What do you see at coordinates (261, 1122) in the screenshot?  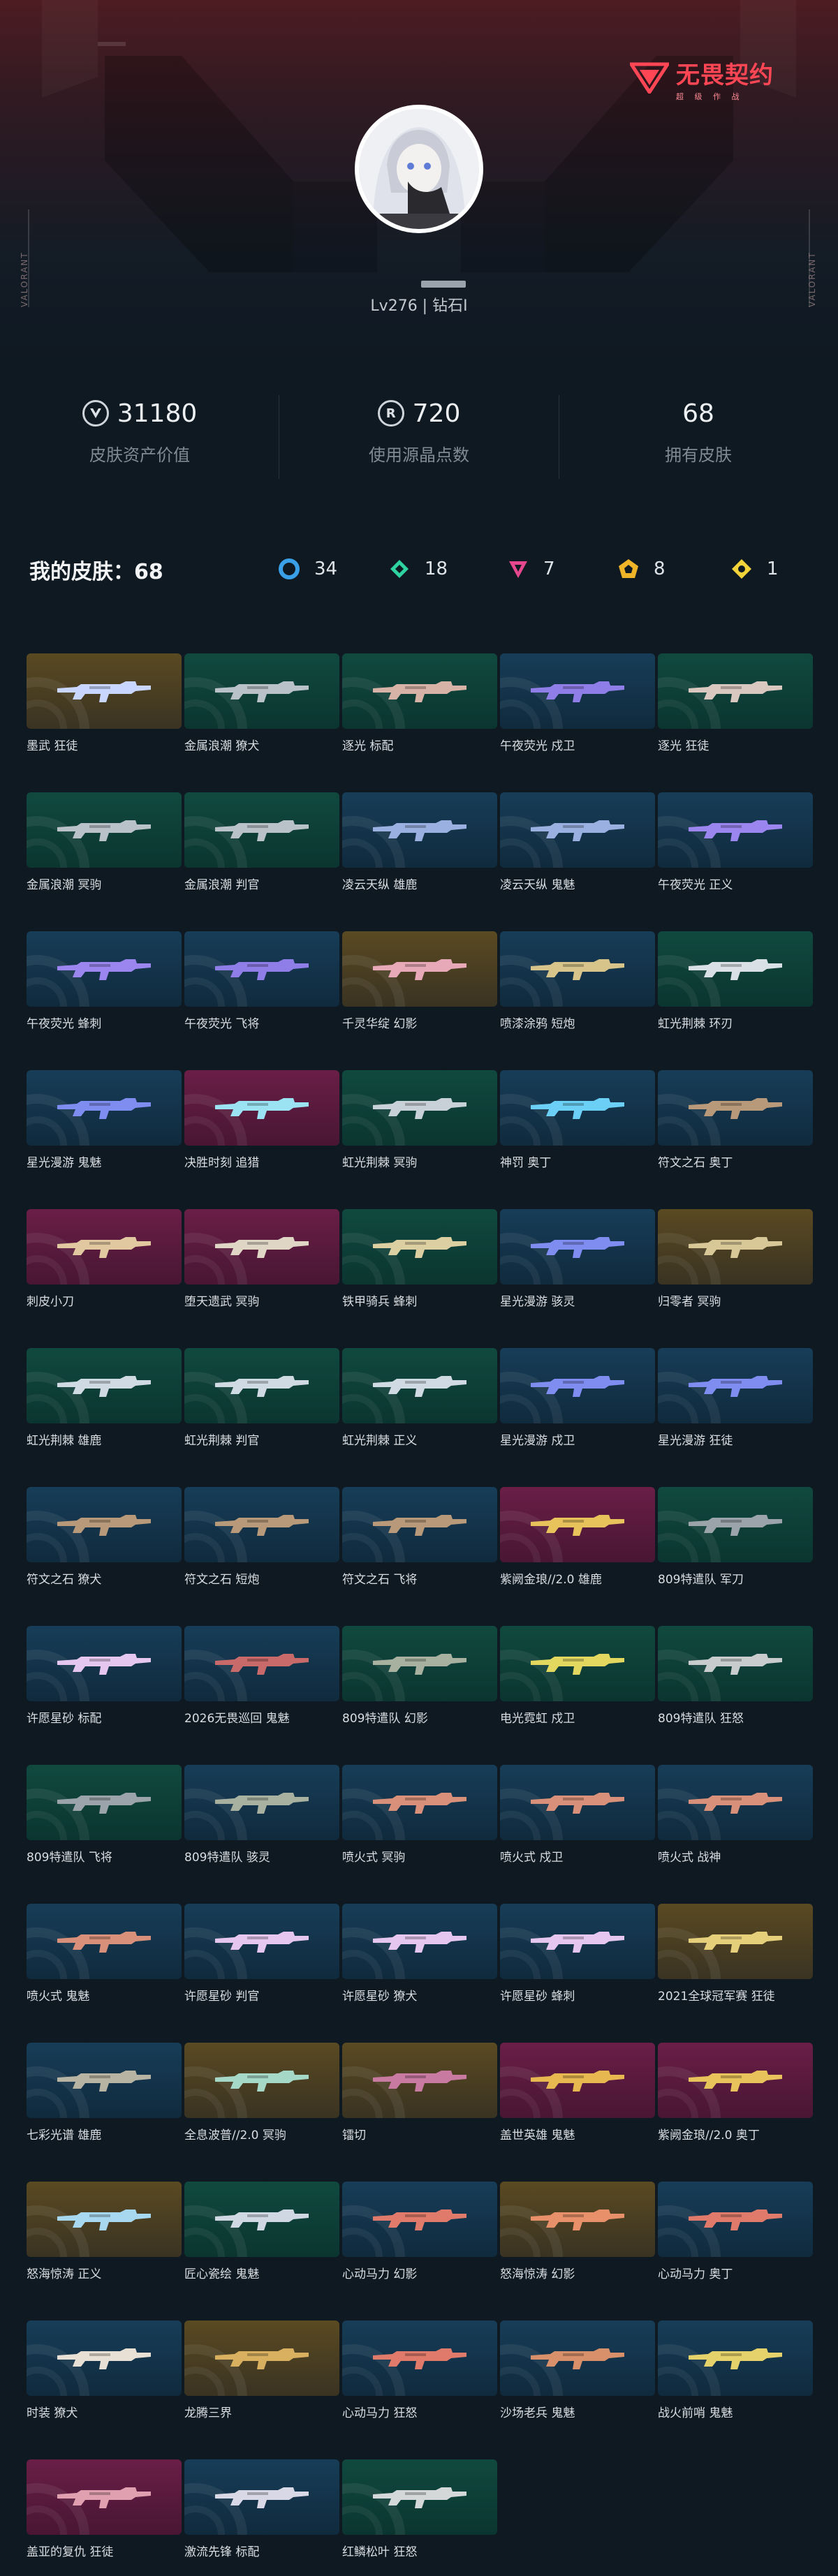 I see `skin-card: 决胜时刻 追猎` at bounding box center [261, 1122].